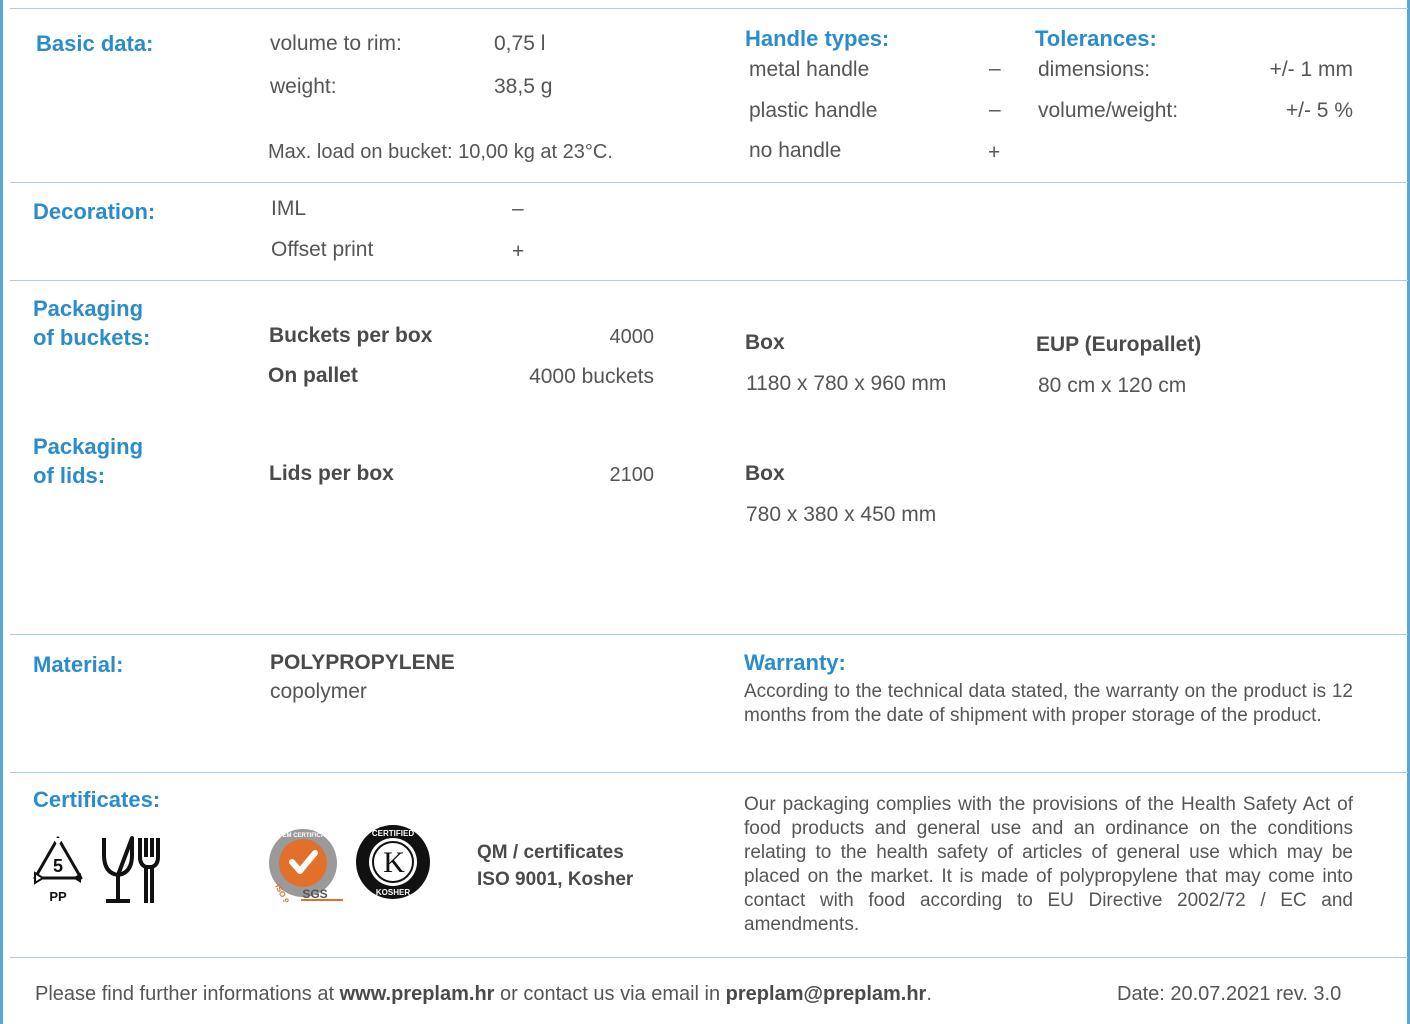  I want to click on tolerance-label: dimensions:, so click(1094, 69).